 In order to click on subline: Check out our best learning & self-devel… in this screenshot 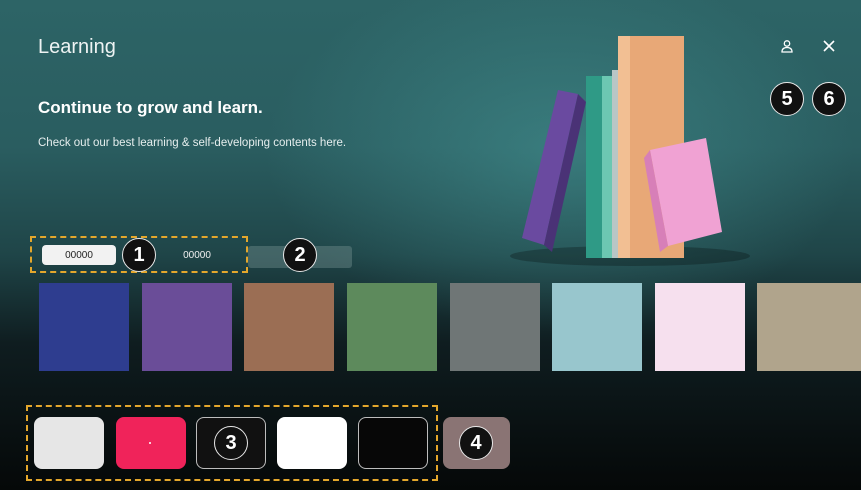, I will do `click(192, 143)`.